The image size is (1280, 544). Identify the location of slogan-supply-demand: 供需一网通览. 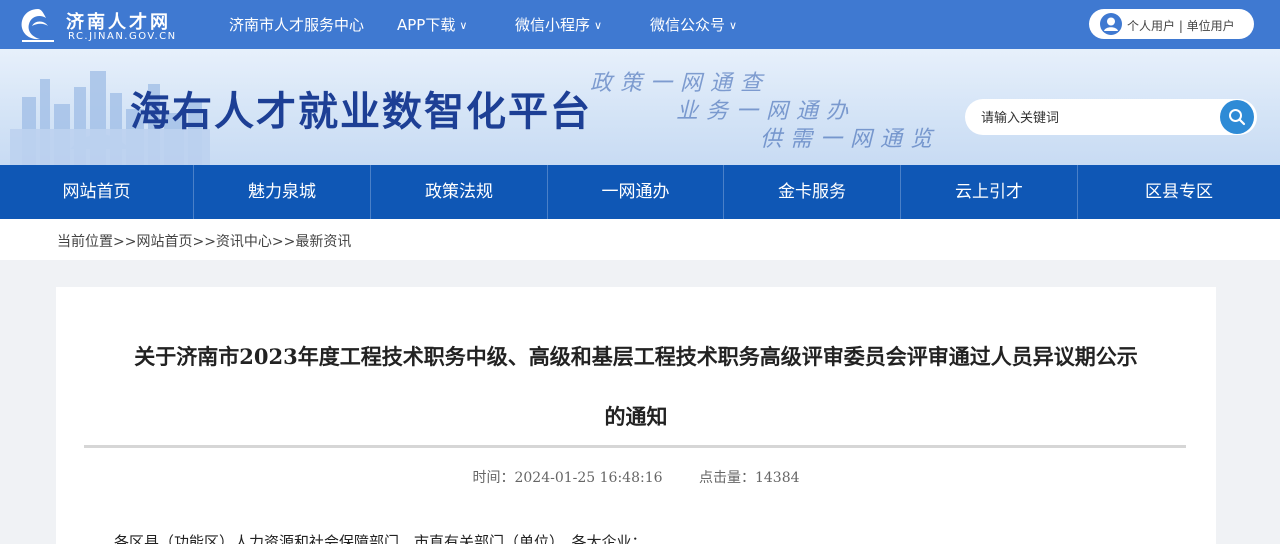
(850, 139).